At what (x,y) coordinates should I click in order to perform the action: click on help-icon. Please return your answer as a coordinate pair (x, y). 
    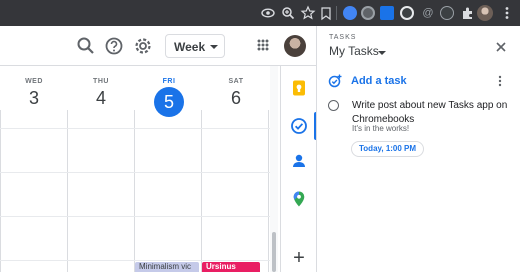
    Looking at the image, I should click on (114, 46).